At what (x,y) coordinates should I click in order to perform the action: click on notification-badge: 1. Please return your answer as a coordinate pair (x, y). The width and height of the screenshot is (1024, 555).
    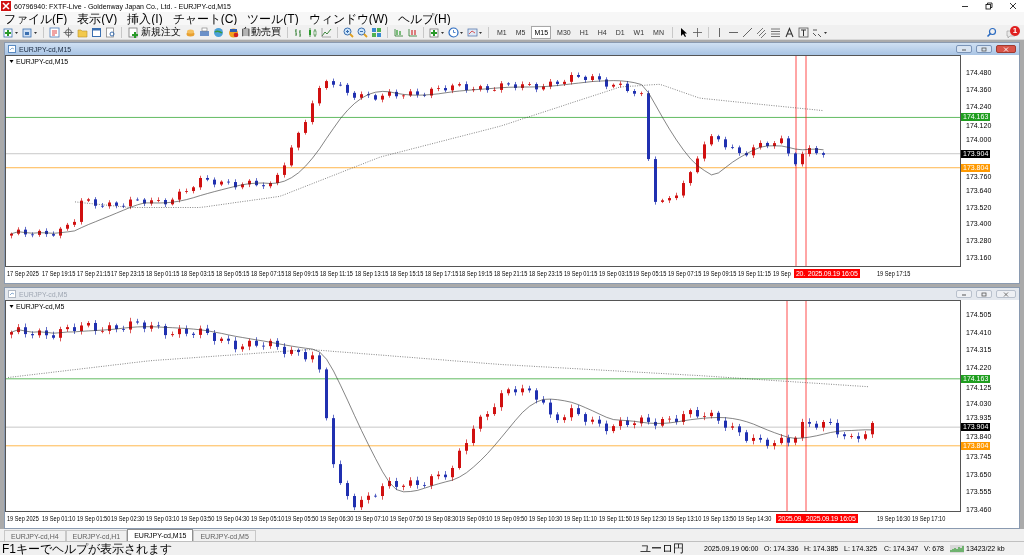
    Looking at the image, I should click on (1015, 30).